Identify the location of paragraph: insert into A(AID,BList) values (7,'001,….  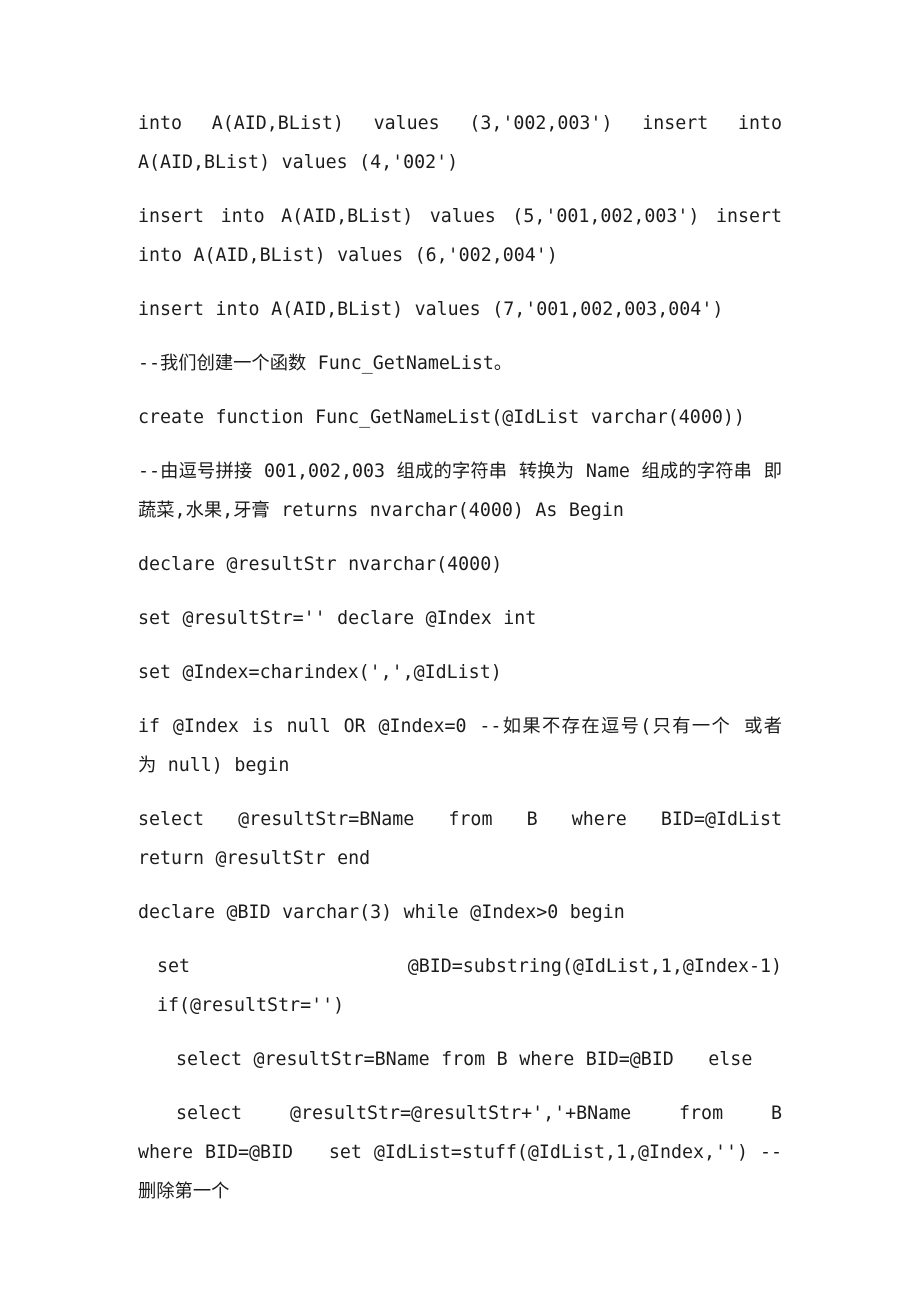
(431, 309).